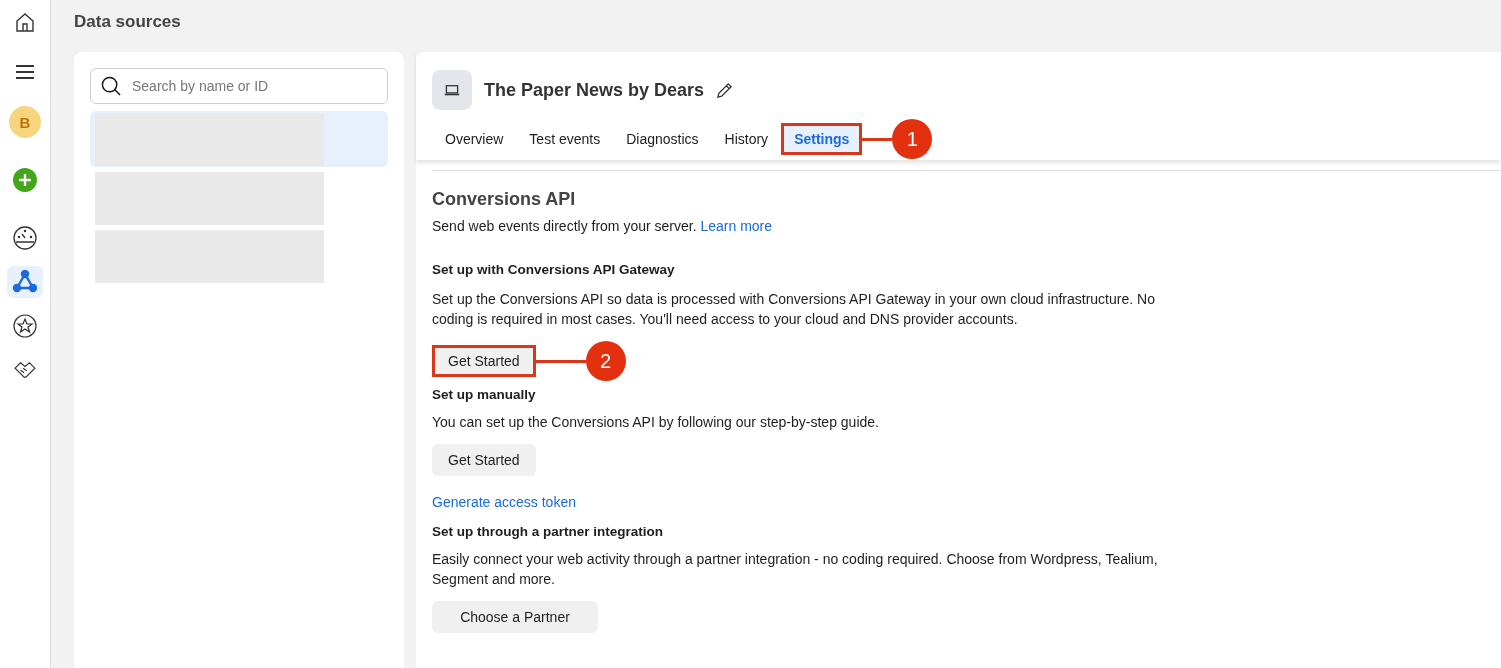  What do you see at coordinates (795, 569) in the screenshot?
I see `section-text: Easily connect your web activity through a partner integration - no coding required. Choose from Wordpress, Tealium, Segment and more.` at bounding box center [795, 569].